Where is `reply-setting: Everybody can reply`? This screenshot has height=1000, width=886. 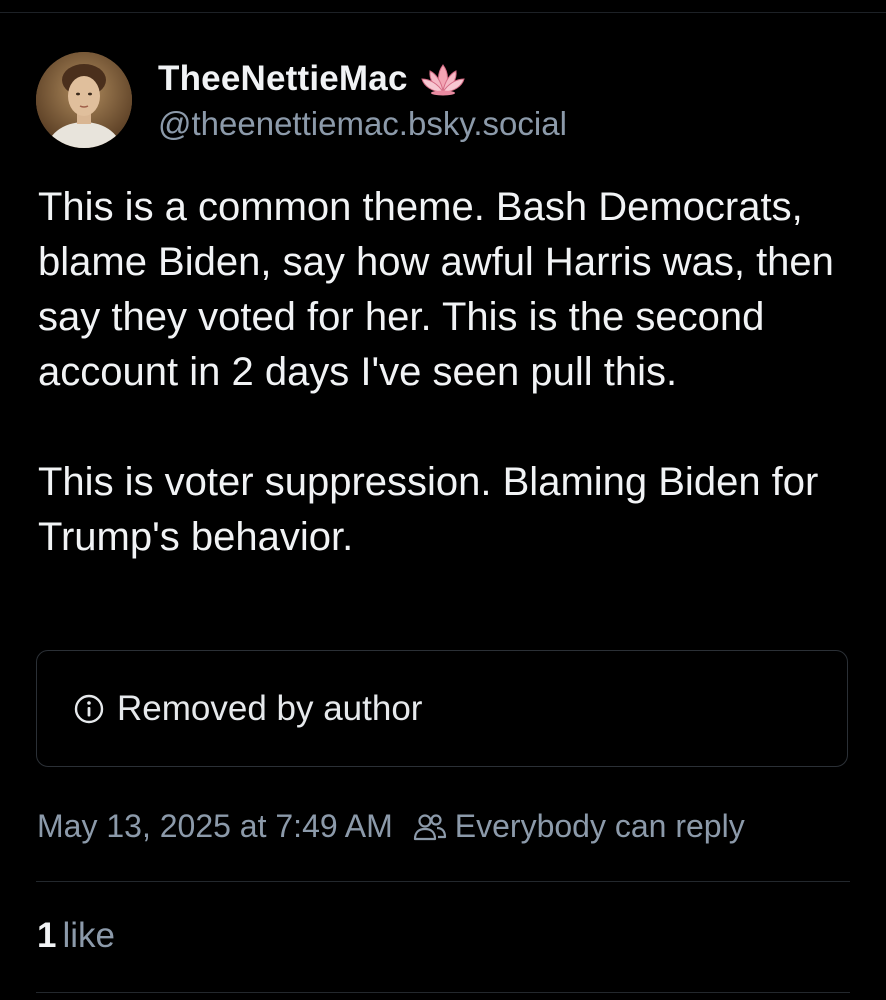
reply-setting: Everybody can reply is located at coordinates (600, 826).